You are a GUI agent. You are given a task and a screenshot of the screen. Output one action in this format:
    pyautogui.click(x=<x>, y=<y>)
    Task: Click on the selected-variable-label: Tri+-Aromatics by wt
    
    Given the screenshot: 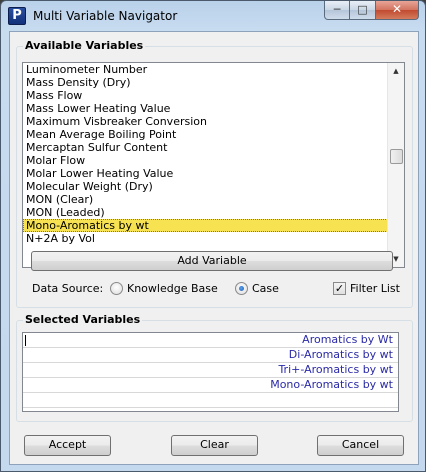 What is the action you would take?
    pyautogui.click(x=335, y=369)
    